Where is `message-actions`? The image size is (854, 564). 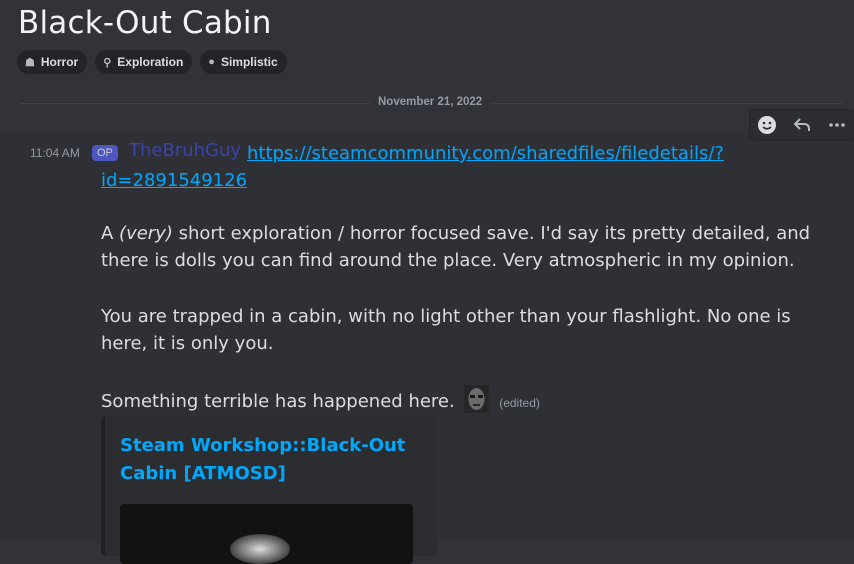 message-actions is located at coordinates (802, 125).